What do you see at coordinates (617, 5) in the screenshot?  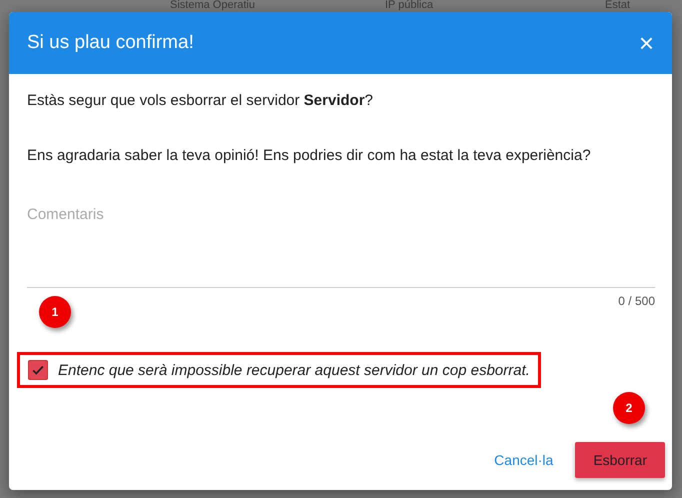 I see `column-header: Estat` at bounding box center [617, 5].